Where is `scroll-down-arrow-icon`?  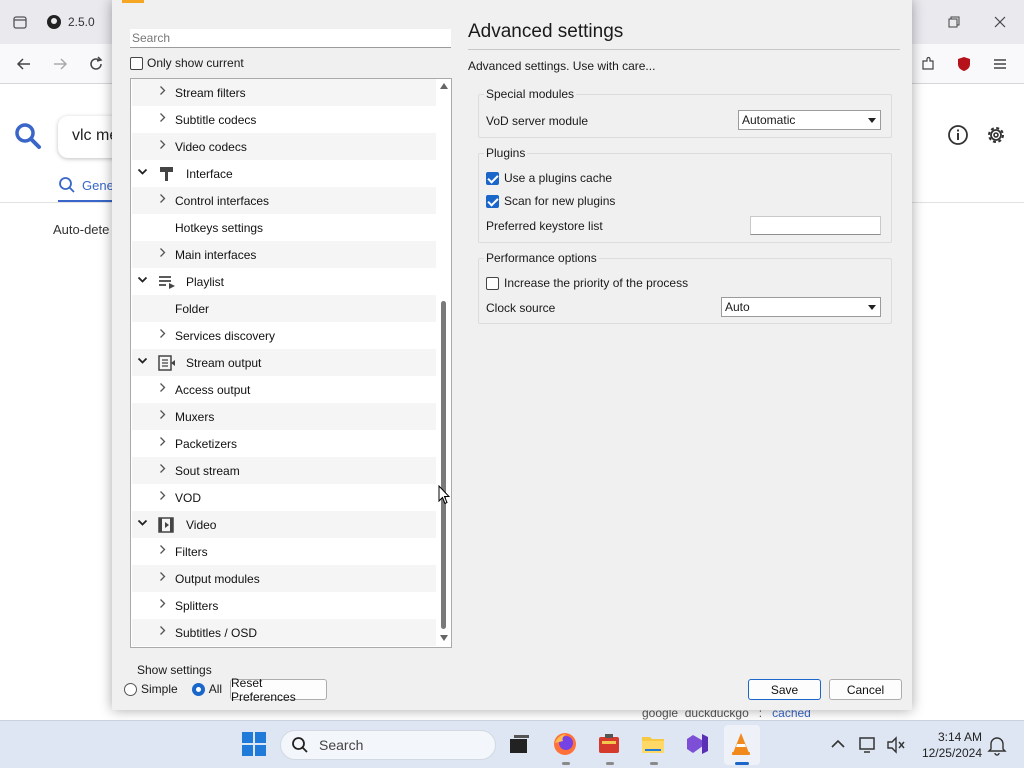 scroll-down-arrow-icon is located at coordinates (444, 638).